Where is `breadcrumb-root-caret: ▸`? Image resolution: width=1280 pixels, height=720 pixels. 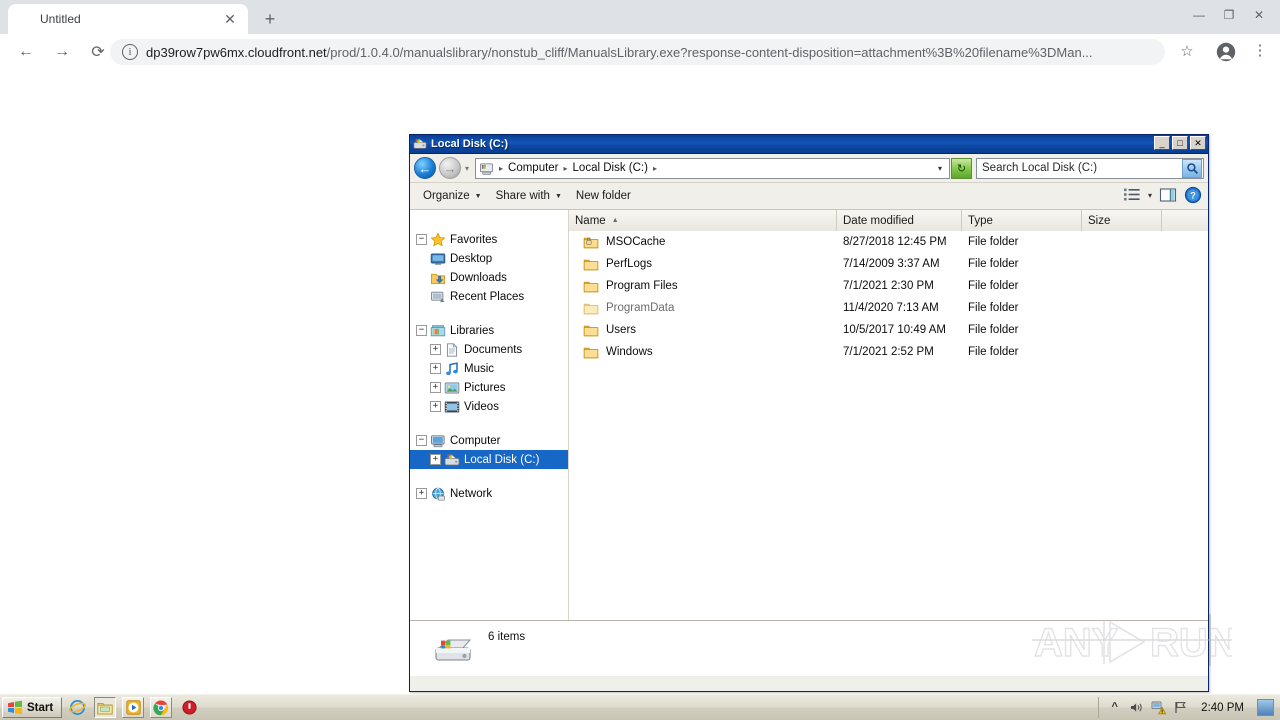
breadcrumb-root-caret: ▸ is located at coordinates (501, 168).